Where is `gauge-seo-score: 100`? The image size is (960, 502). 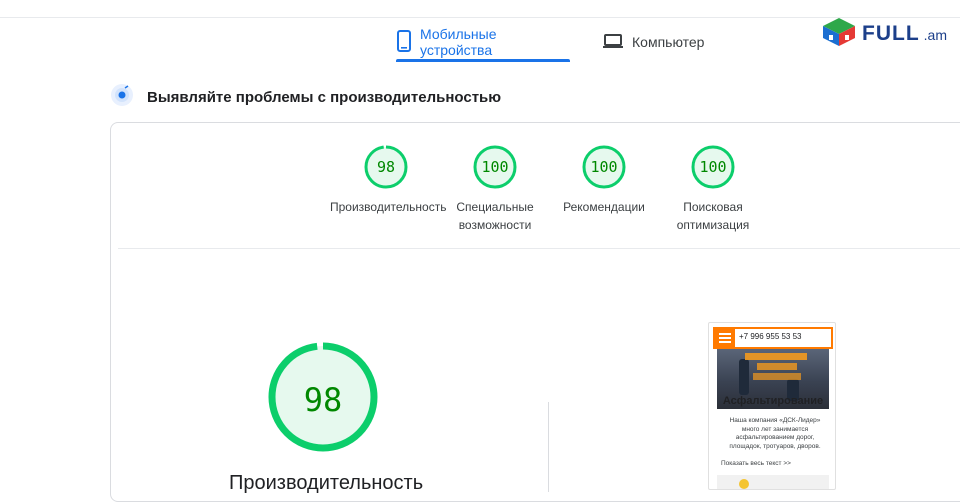 gauge-seo-score: 100 is located at coordinates (712, 167).